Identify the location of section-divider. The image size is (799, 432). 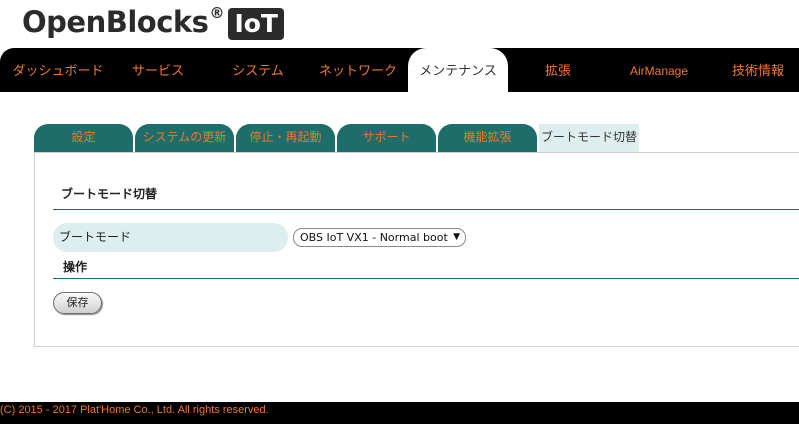
(426, 209).